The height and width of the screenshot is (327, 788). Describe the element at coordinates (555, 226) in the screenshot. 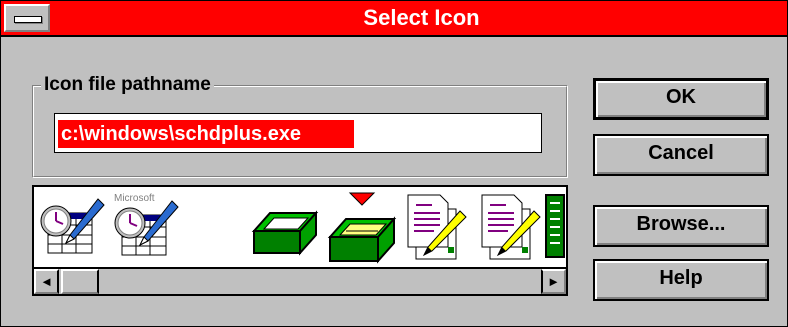

I see `green-book-icon` at that location.